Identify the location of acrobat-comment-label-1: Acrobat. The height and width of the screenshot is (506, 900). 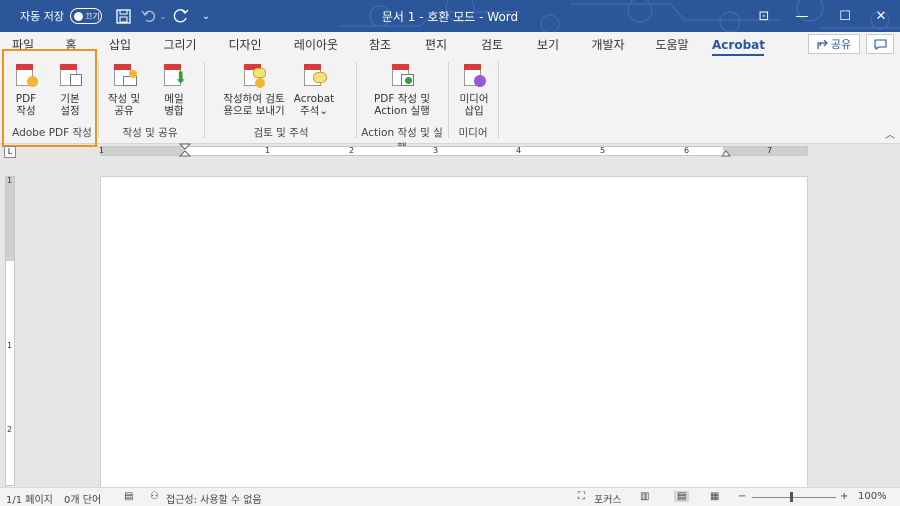
(314, 99).